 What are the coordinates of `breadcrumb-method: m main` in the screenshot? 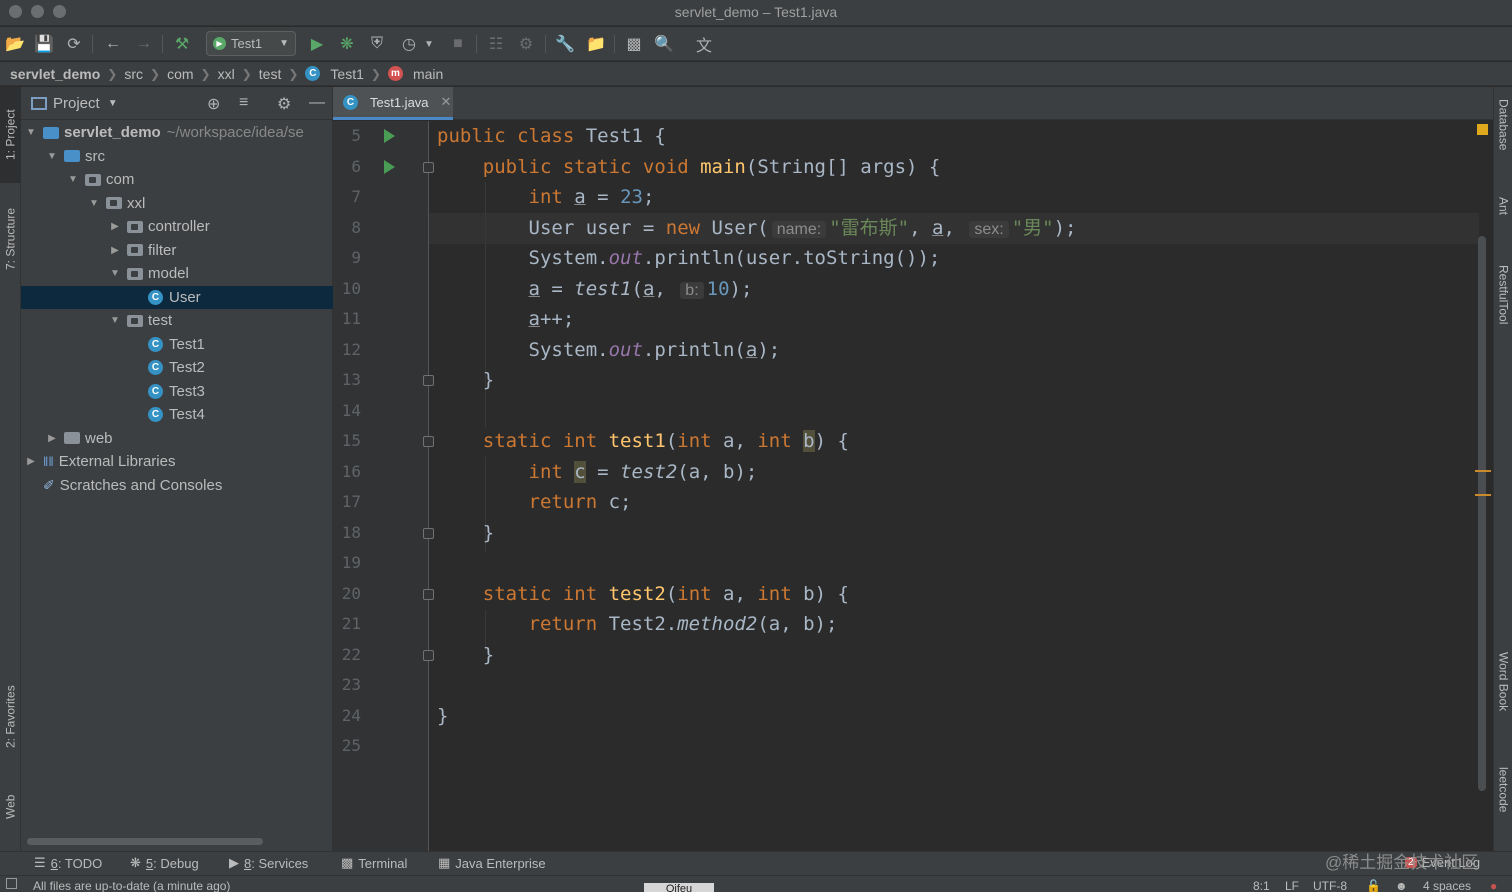 It's located at (415, 74).